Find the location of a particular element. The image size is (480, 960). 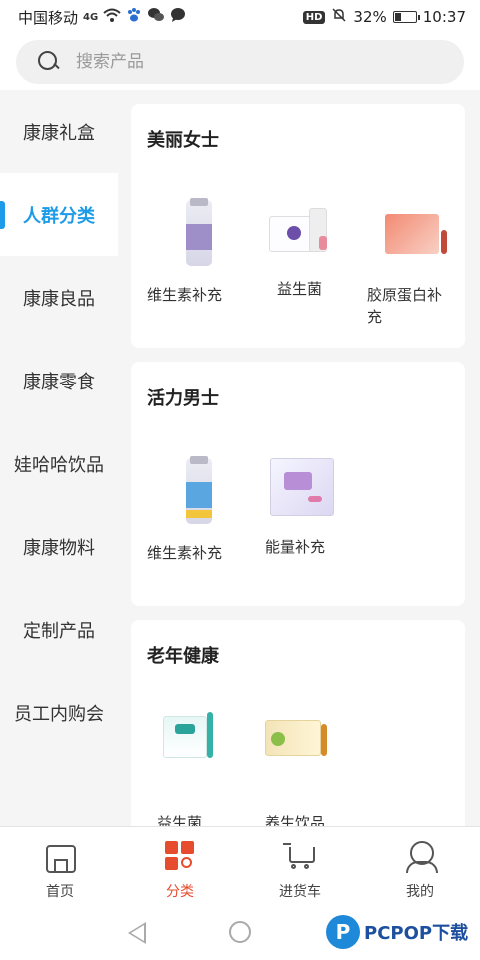

search-box is located at coordinates (240, 62).